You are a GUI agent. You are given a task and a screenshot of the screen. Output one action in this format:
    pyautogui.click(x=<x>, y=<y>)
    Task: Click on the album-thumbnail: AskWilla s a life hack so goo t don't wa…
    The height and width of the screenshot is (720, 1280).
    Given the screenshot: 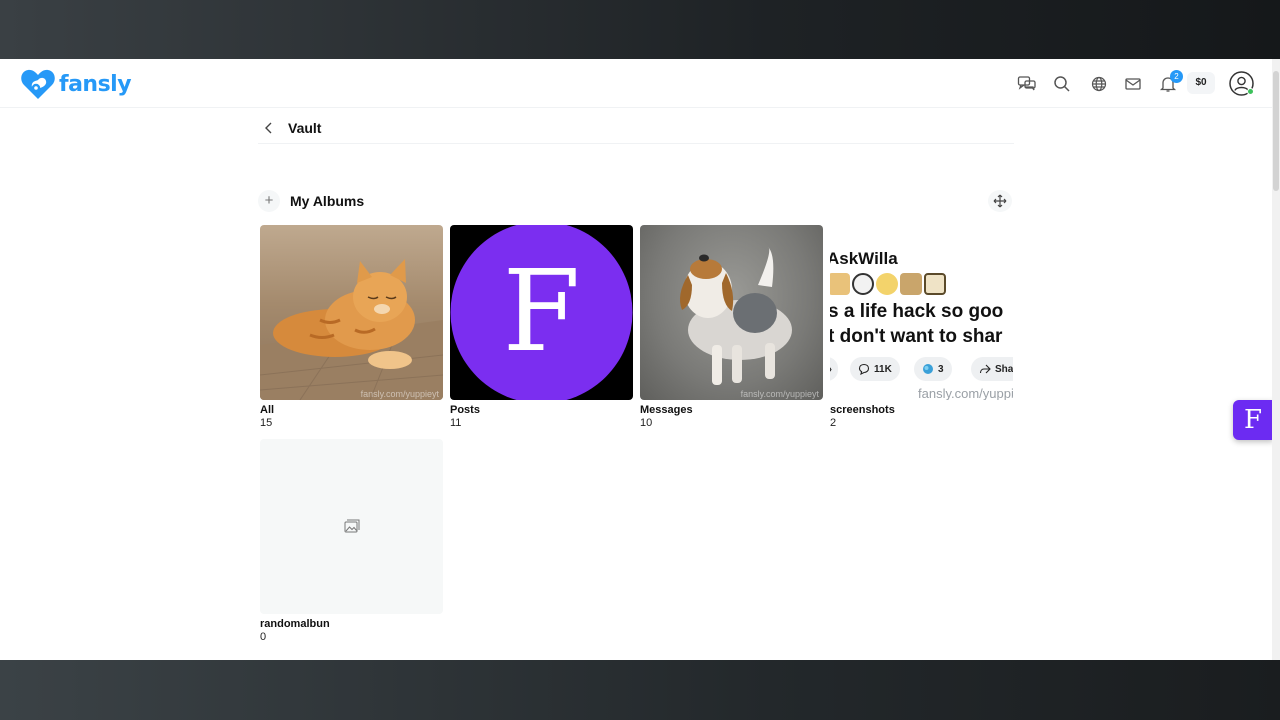 What is the action you would take?
    pyautogui.click(x=921, y=312)
    